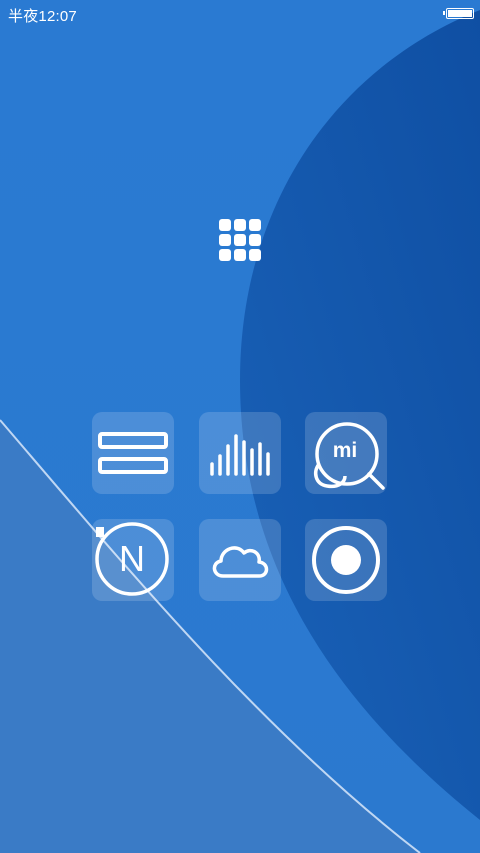 The height and width of the screenshot is (853, 480). I want to click on n-tile-label: N, so click(132, 558).